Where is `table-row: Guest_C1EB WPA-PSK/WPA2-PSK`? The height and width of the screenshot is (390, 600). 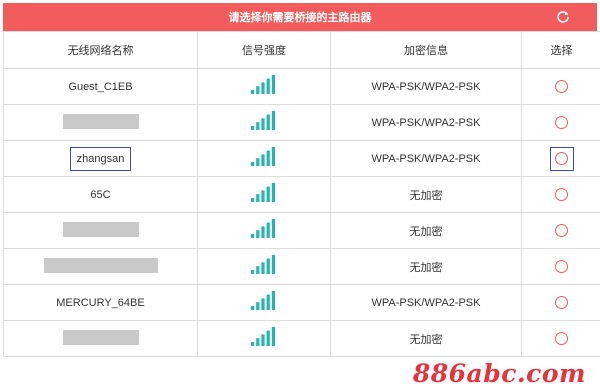
table-row: Guest_C1EB WPA-PSK/WPA2-PSK is located at coordinates (301, 86).